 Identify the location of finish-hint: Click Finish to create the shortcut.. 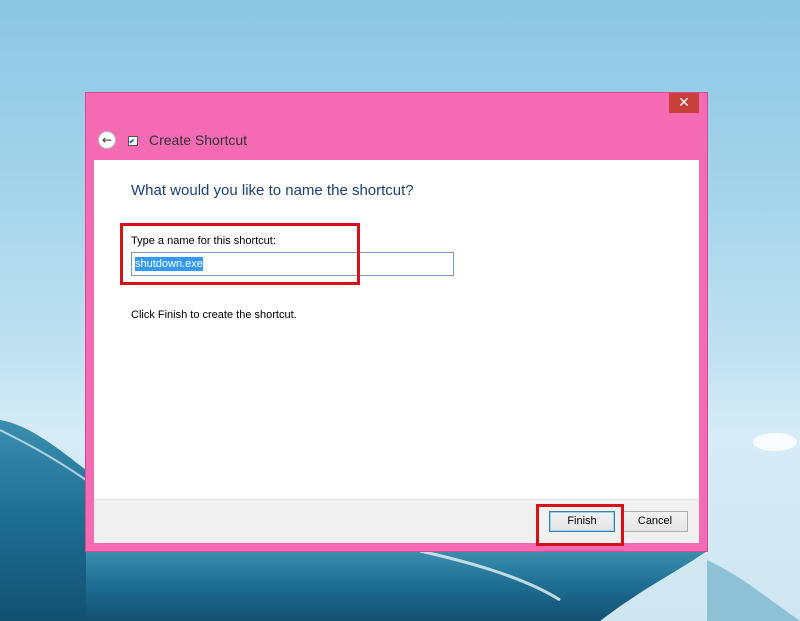
(214, 315).